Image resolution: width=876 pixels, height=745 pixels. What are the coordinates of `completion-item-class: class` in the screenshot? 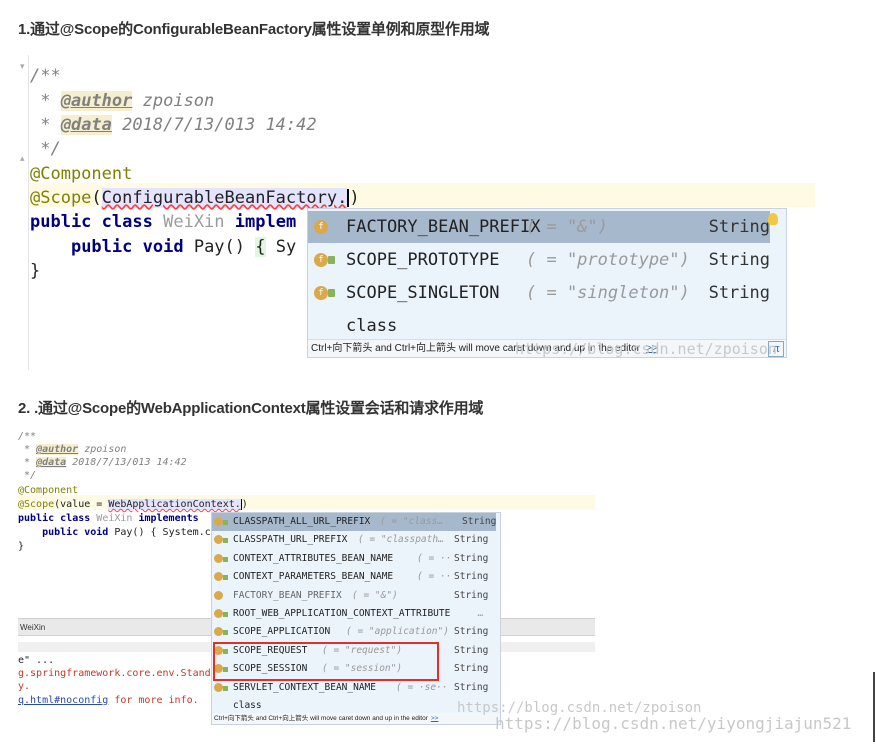 It's located at (539, 326).